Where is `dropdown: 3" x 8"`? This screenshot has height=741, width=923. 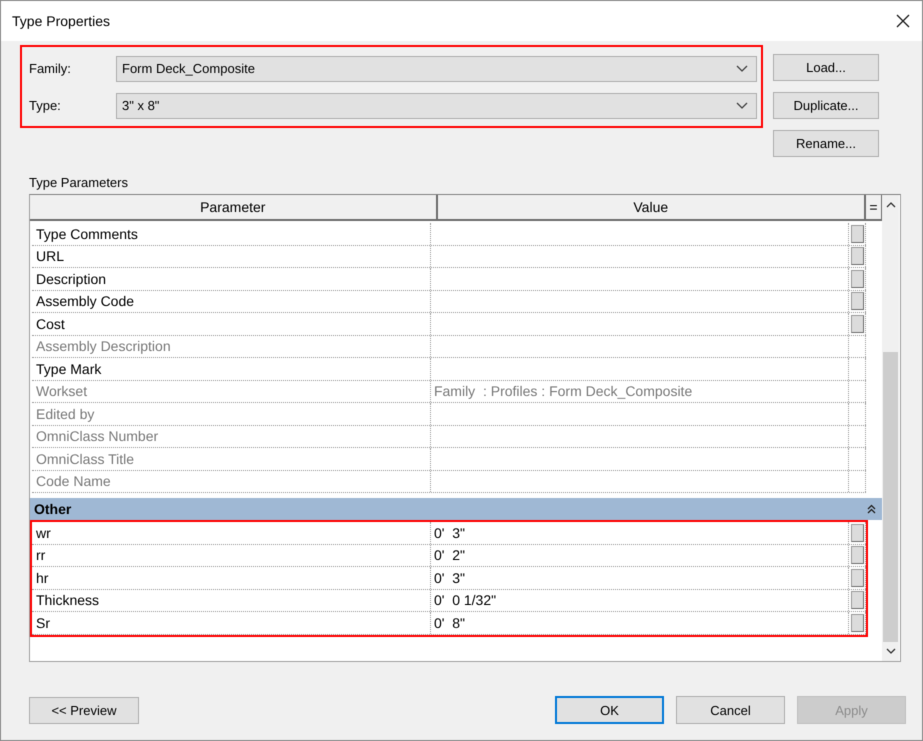
dropdown: 3" x 8" is located at coordinates (436, 105).